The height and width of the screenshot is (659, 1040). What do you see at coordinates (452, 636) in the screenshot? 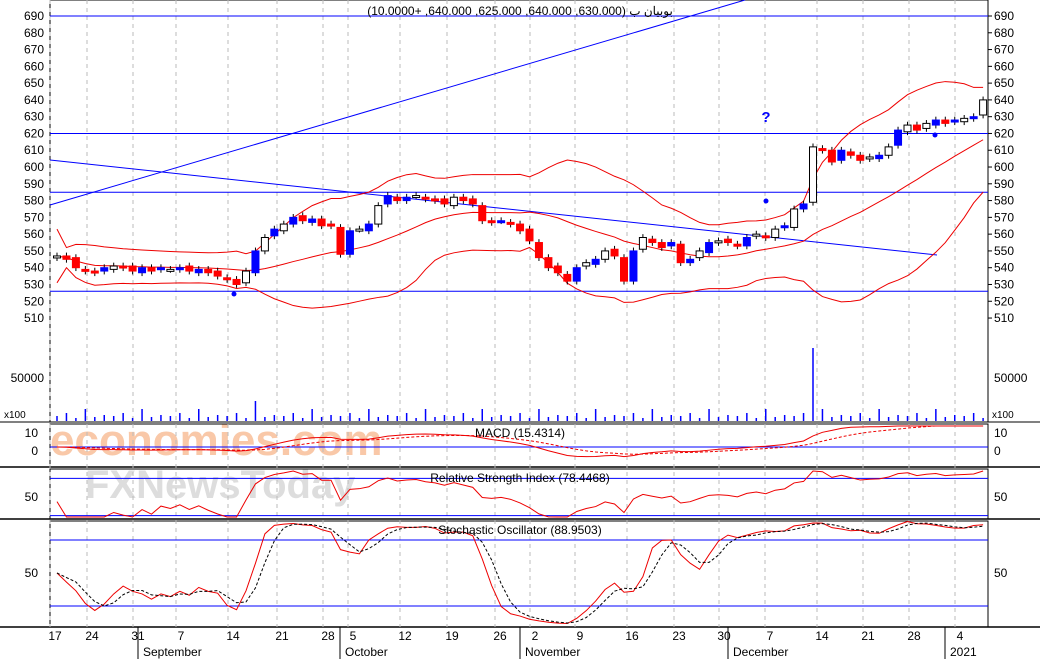
I see `x-day-label: 19` at bounding box center [452, 636].